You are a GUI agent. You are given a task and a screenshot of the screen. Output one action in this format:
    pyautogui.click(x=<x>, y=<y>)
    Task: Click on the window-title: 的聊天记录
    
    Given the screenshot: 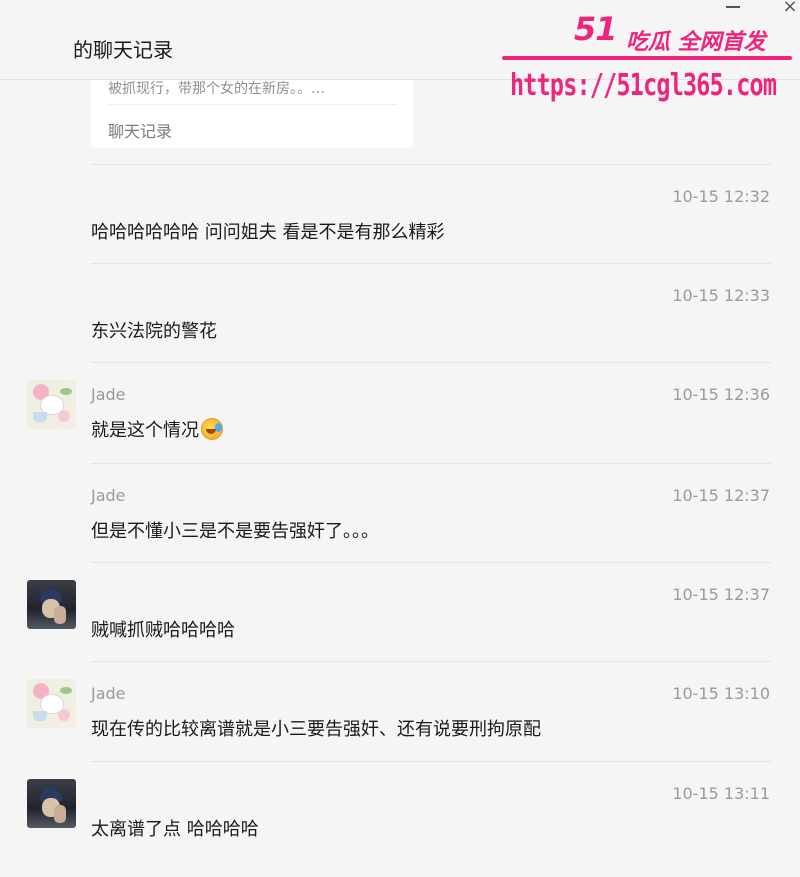 What is the action you would take?
    pyautogui.click(x=123, y=50)
    